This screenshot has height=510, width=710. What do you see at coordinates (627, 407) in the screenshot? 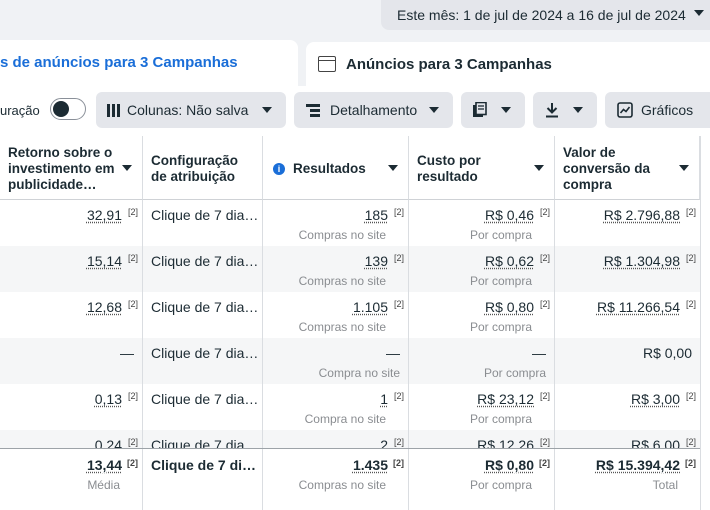
I see `table-cell-value: R$ 3,00 [2]` at bounding box center [627, 407].